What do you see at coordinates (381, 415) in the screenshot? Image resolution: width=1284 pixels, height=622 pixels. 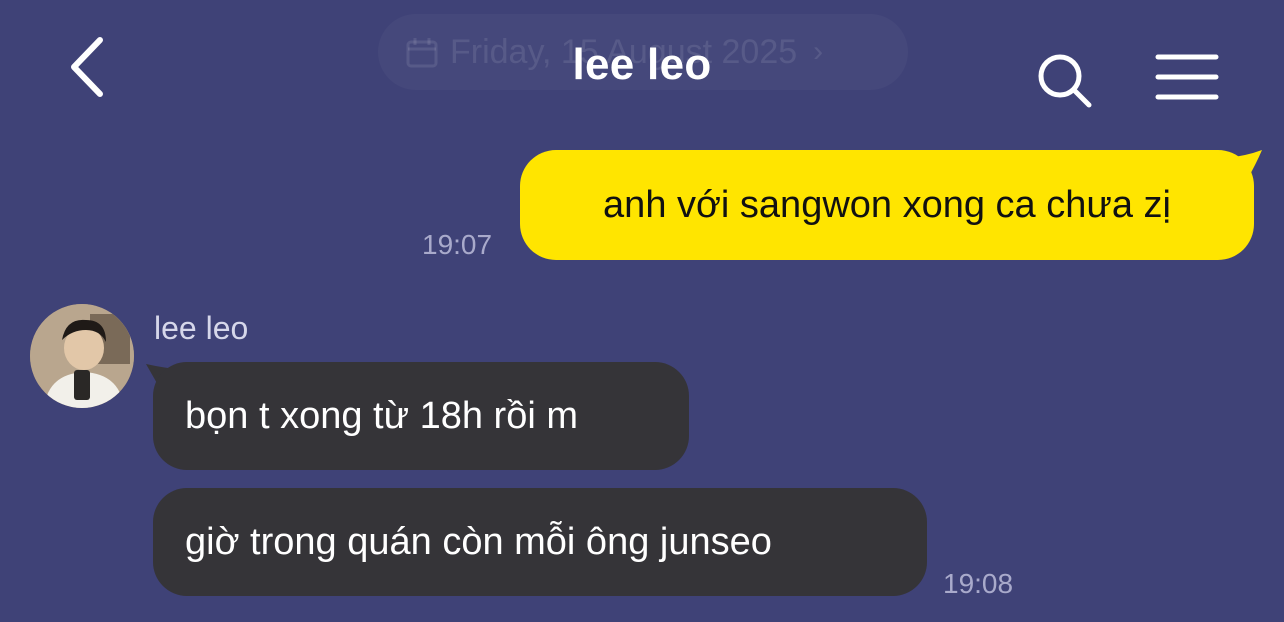 I see `message-text: bọn t xong từ 18h rồi m` at bounding box center [381, 415].